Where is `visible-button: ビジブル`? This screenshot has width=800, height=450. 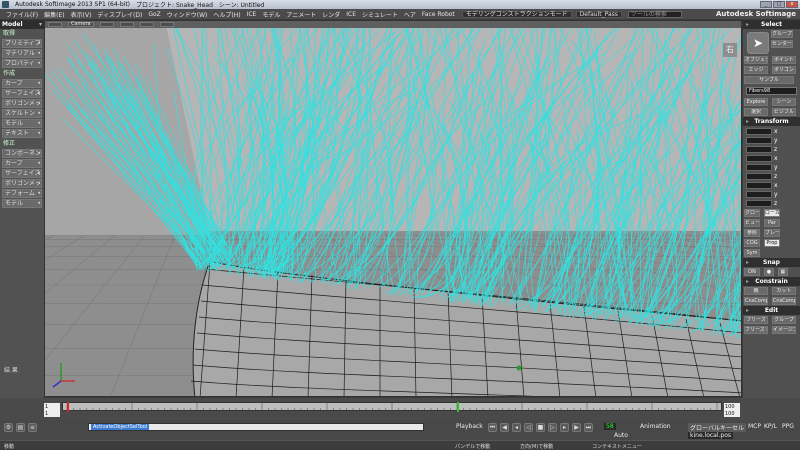 visible-button: ビジブル is located at coordinates (783, 112).